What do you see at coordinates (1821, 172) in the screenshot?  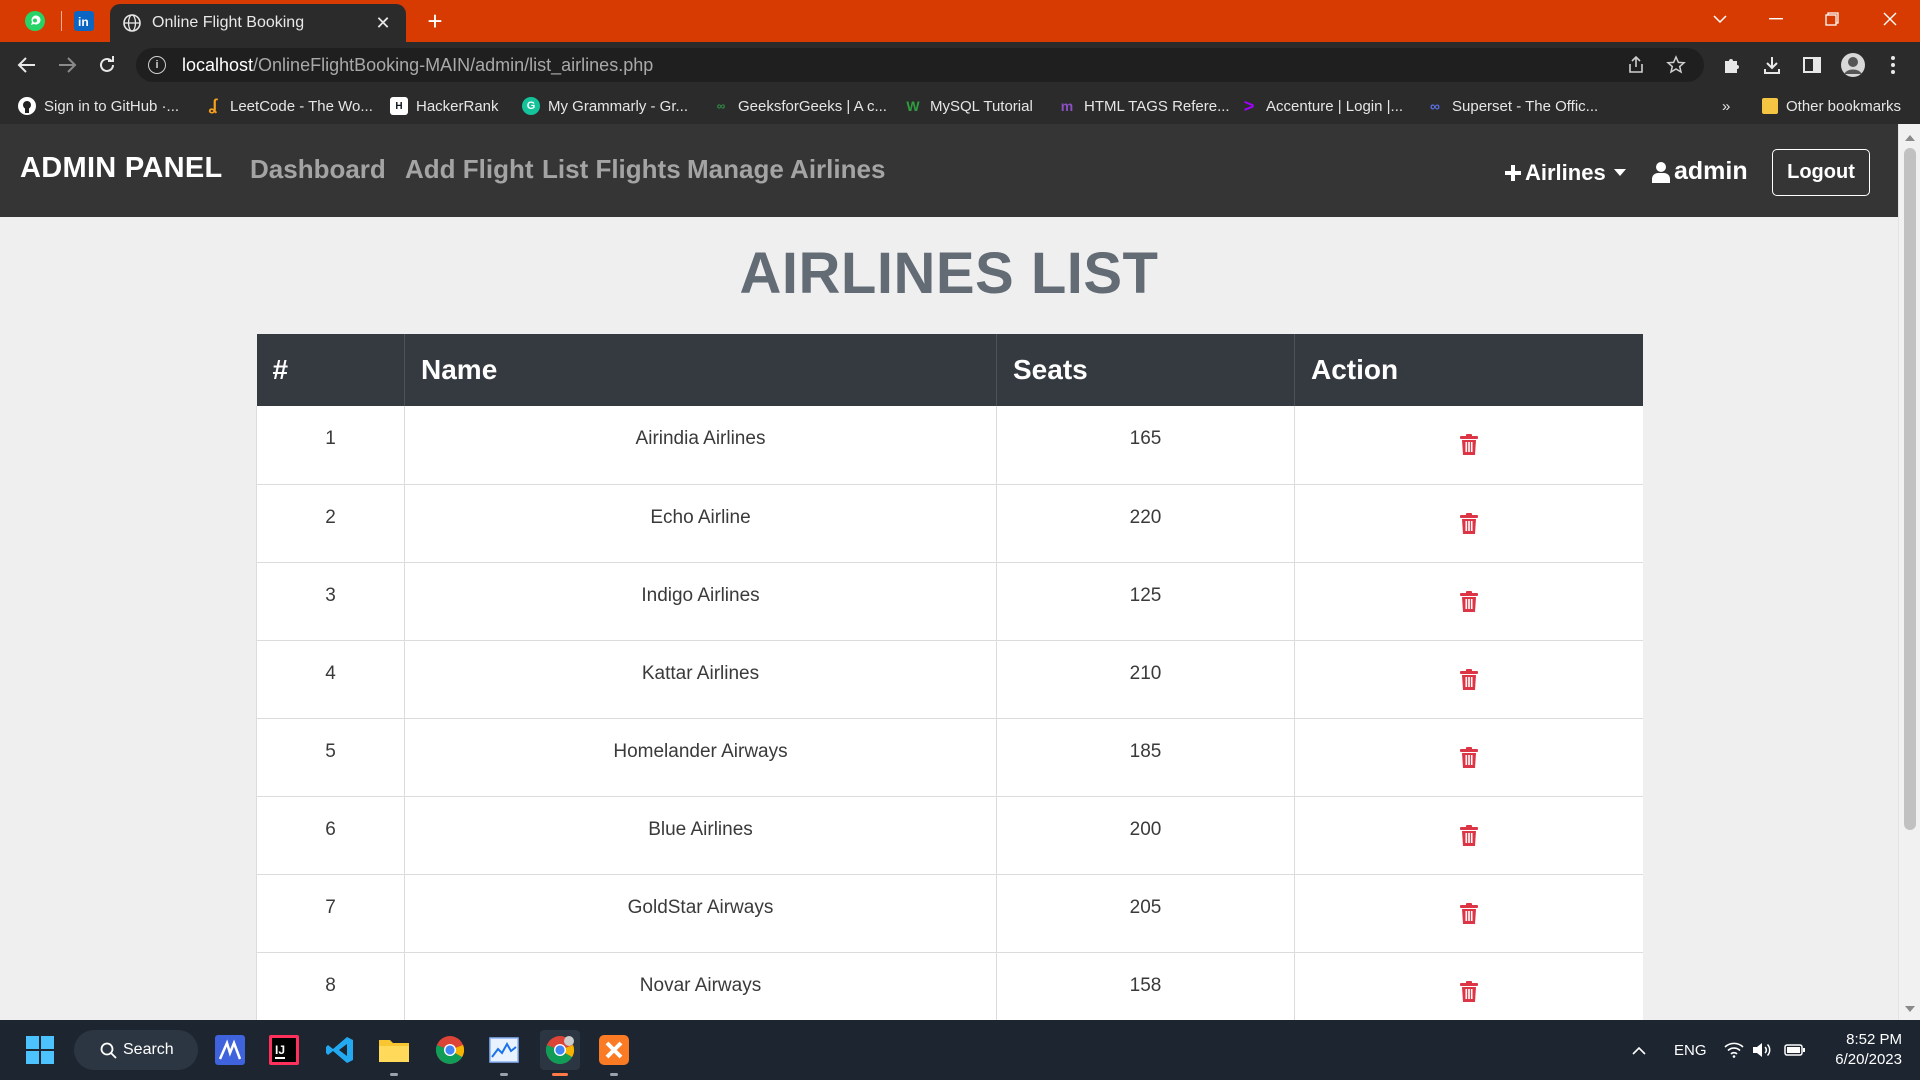 I see `logout-button: Logout` at bounding box center [1821, 172].